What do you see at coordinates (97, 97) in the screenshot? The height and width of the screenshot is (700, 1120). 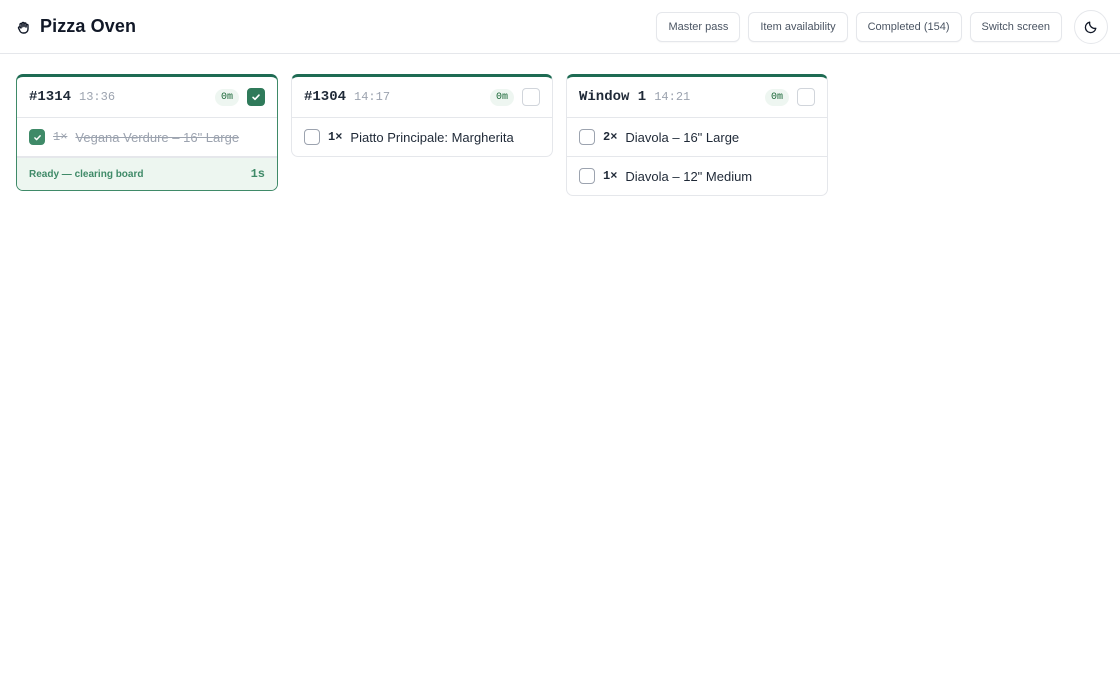 I see `order-time: 13:36` at bounding box center [97, 97].